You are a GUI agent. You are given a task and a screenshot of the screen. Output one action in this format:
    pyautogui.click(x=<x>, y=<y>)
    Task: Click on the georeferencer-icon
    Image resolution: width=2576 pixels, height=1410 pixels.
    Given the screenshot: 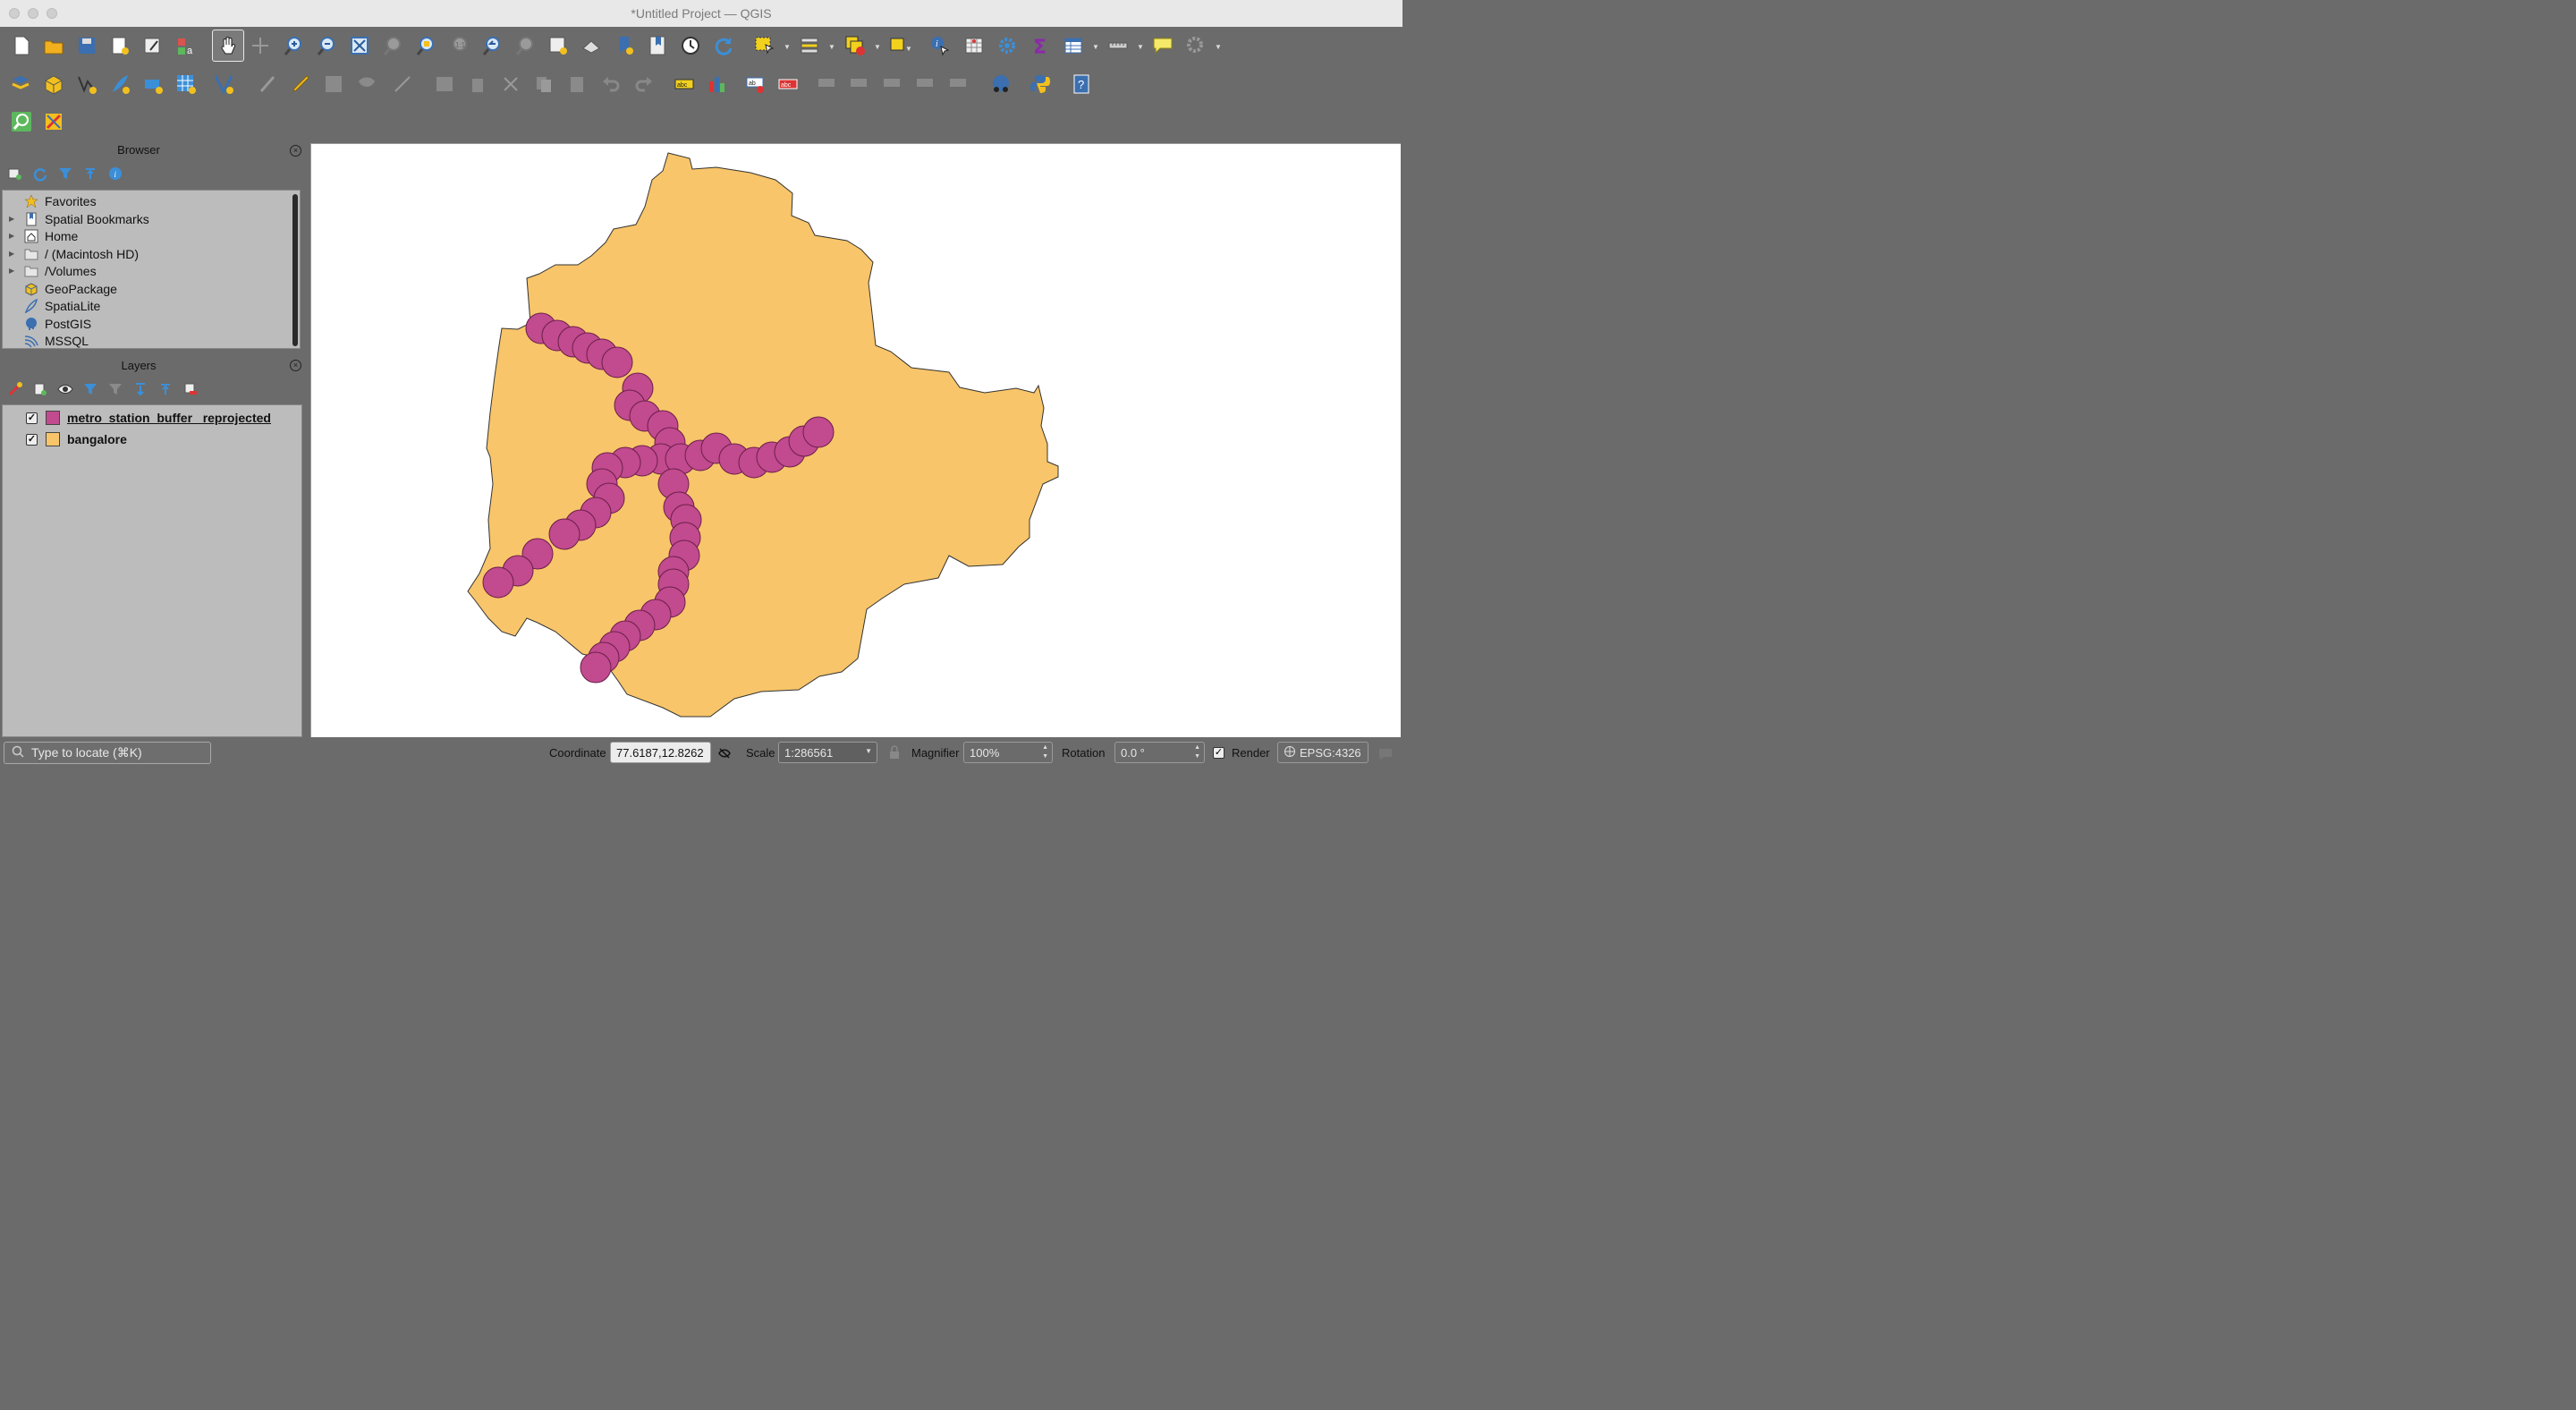 What is the action you would take?
    pyautogui.click(x=1000, y=84)
    